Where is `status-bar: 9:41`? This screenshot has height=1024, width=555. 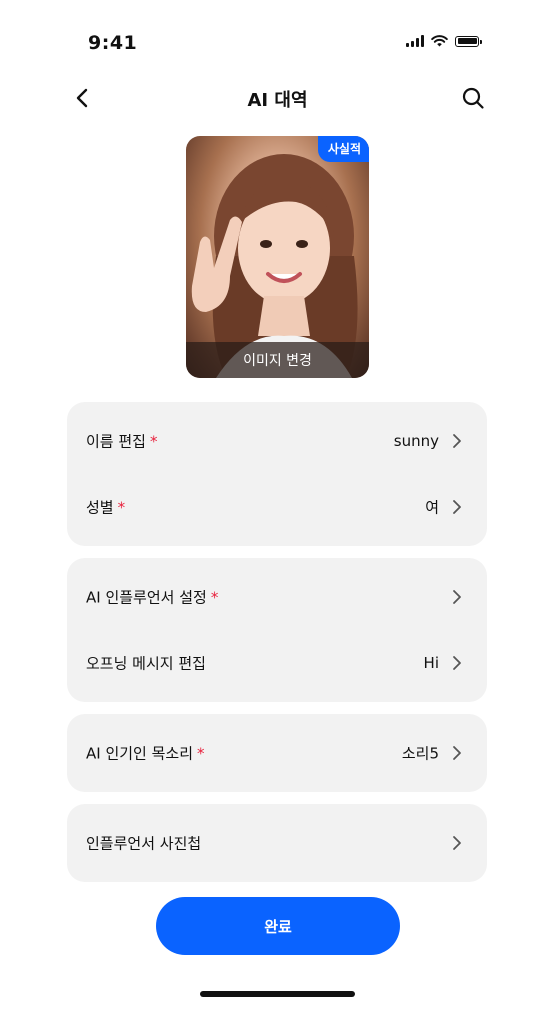
status-bar: 9:41 is located at coordinates (277, 40).